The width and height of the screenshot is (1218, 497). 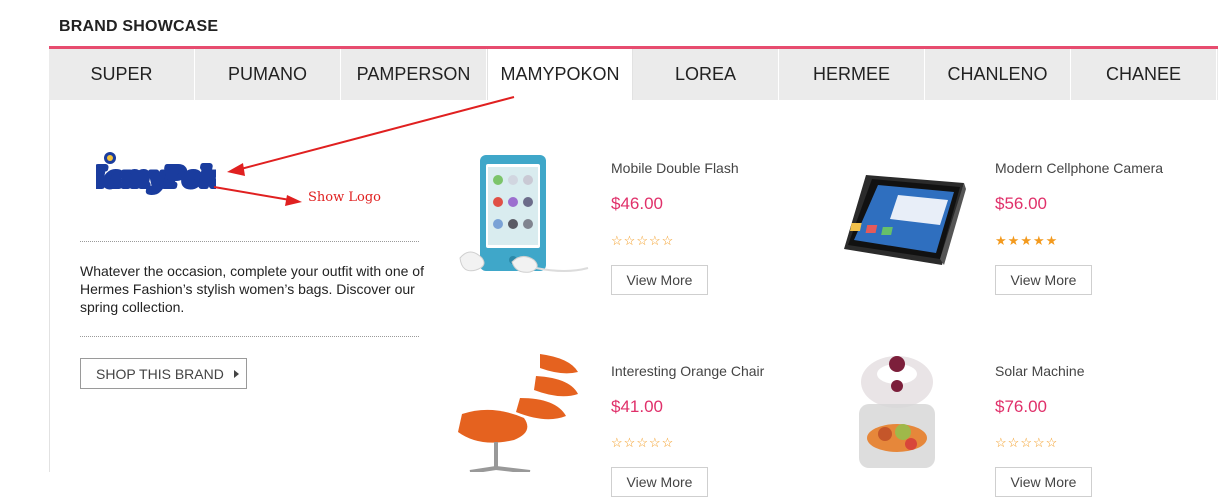 What do you see at coordinates (49, 286) in the screenshot?
I see `panel-border` at bounding box center [49, 286].